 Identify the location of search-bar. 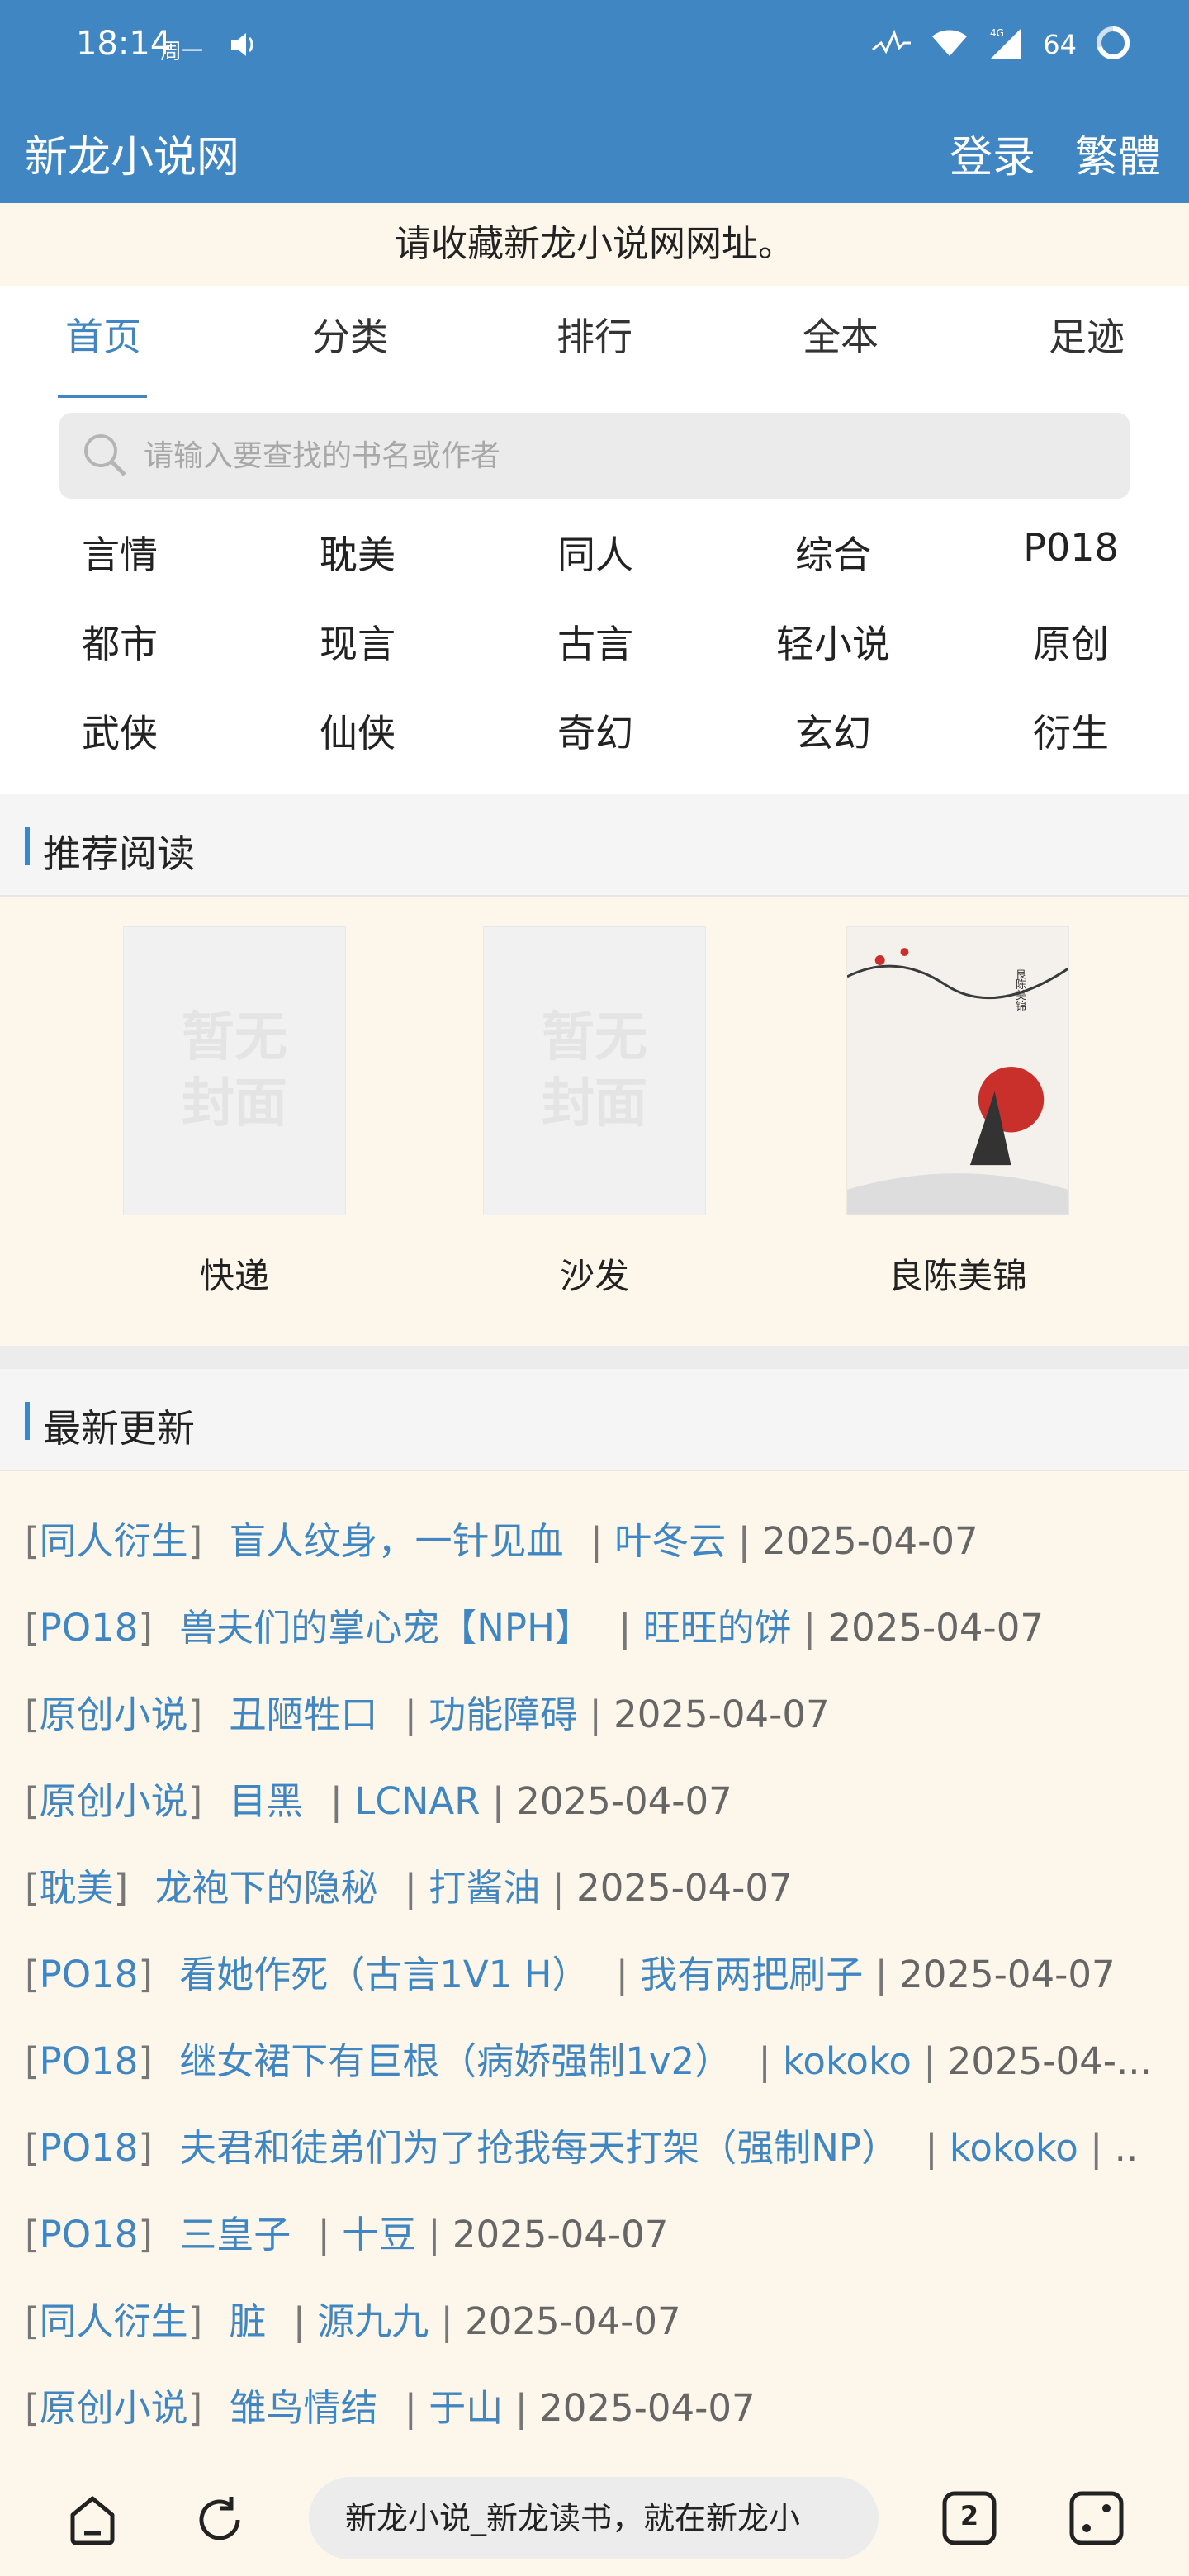
(594, 456).